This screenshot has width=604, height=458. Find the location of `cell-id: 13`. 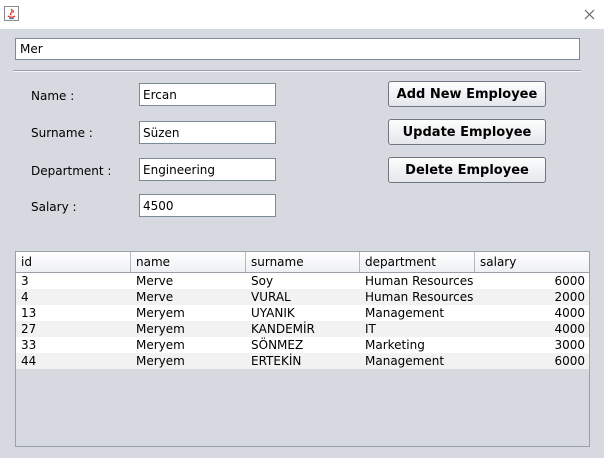

cell-id: 13 is located at coordinates (29, 313).